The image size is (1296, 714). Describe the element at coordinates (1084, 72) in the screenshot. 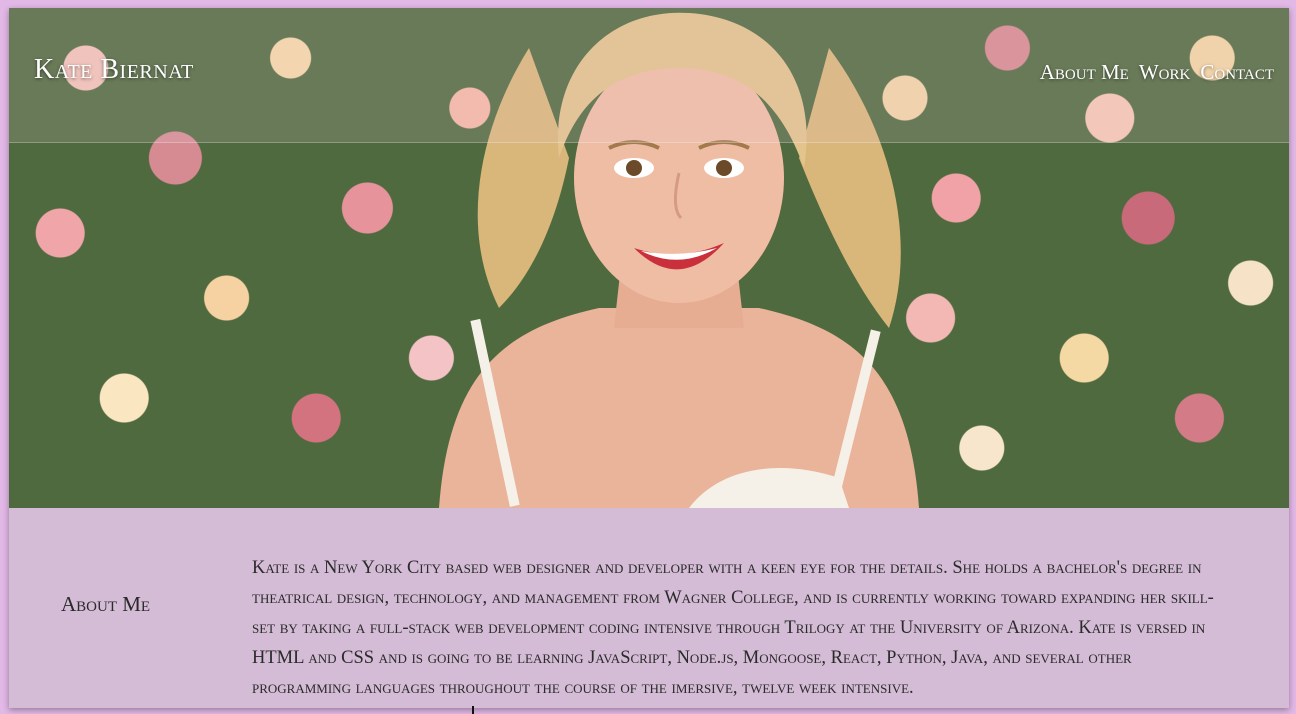

I see `nav-link-about-me: About Me` at that location.